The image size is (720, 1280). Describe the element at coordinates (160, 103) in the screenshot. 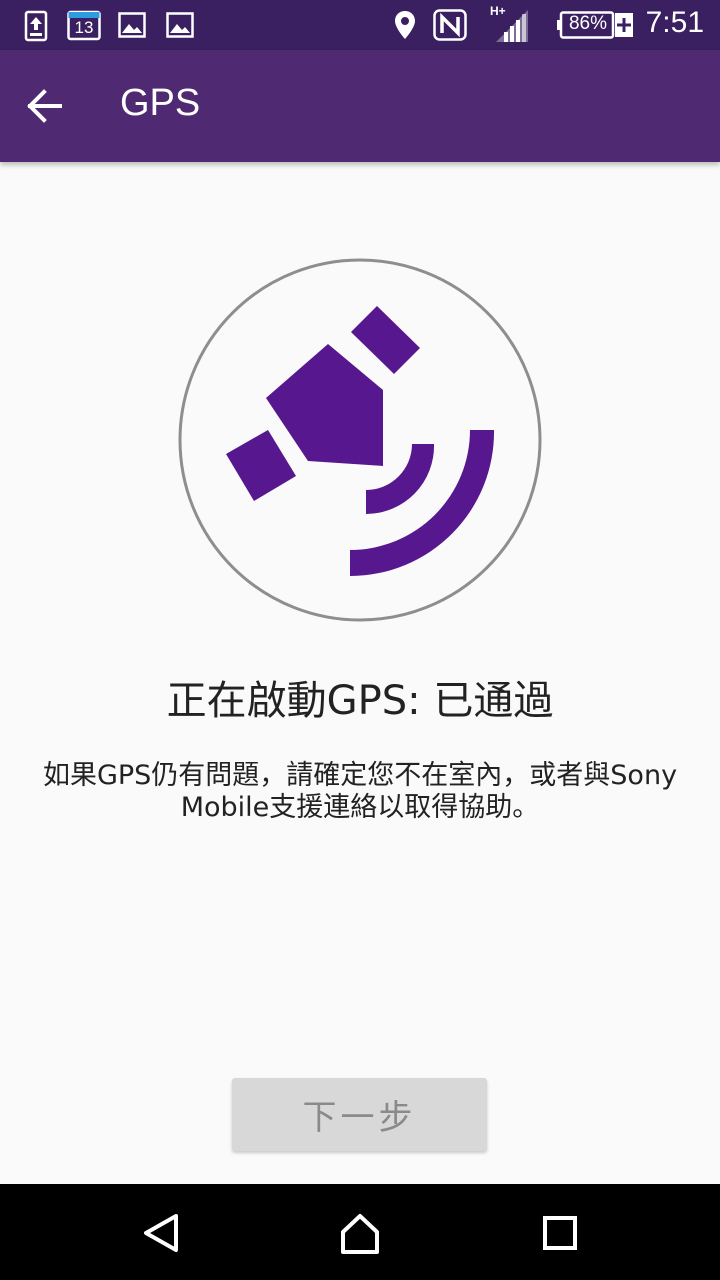

I see `page-title: GPS` at that location.